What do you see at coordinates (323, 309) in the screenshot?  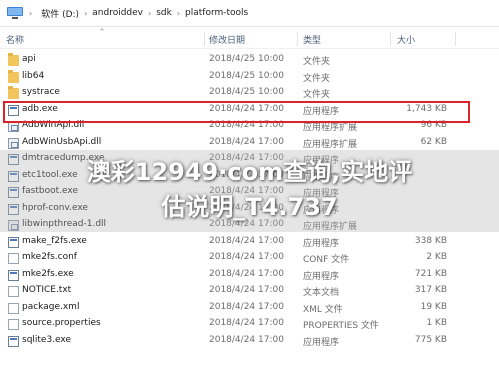 I see `file-type: XML 文件` at bounding box center [323, 309].